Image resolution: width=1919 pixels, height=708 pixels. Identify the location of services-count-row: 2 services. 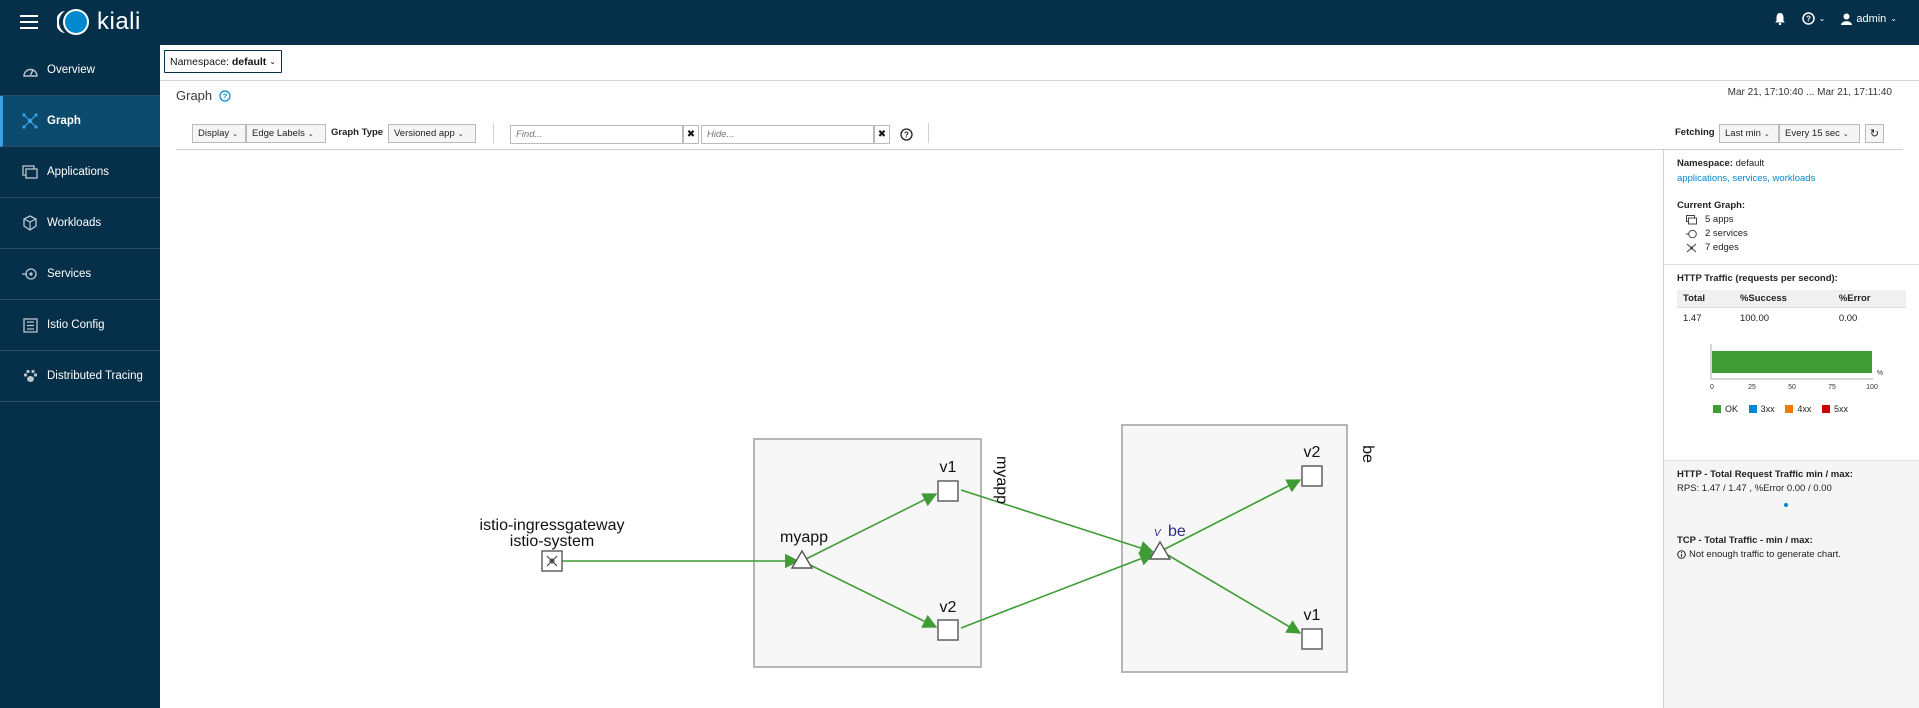
(1796, 233).